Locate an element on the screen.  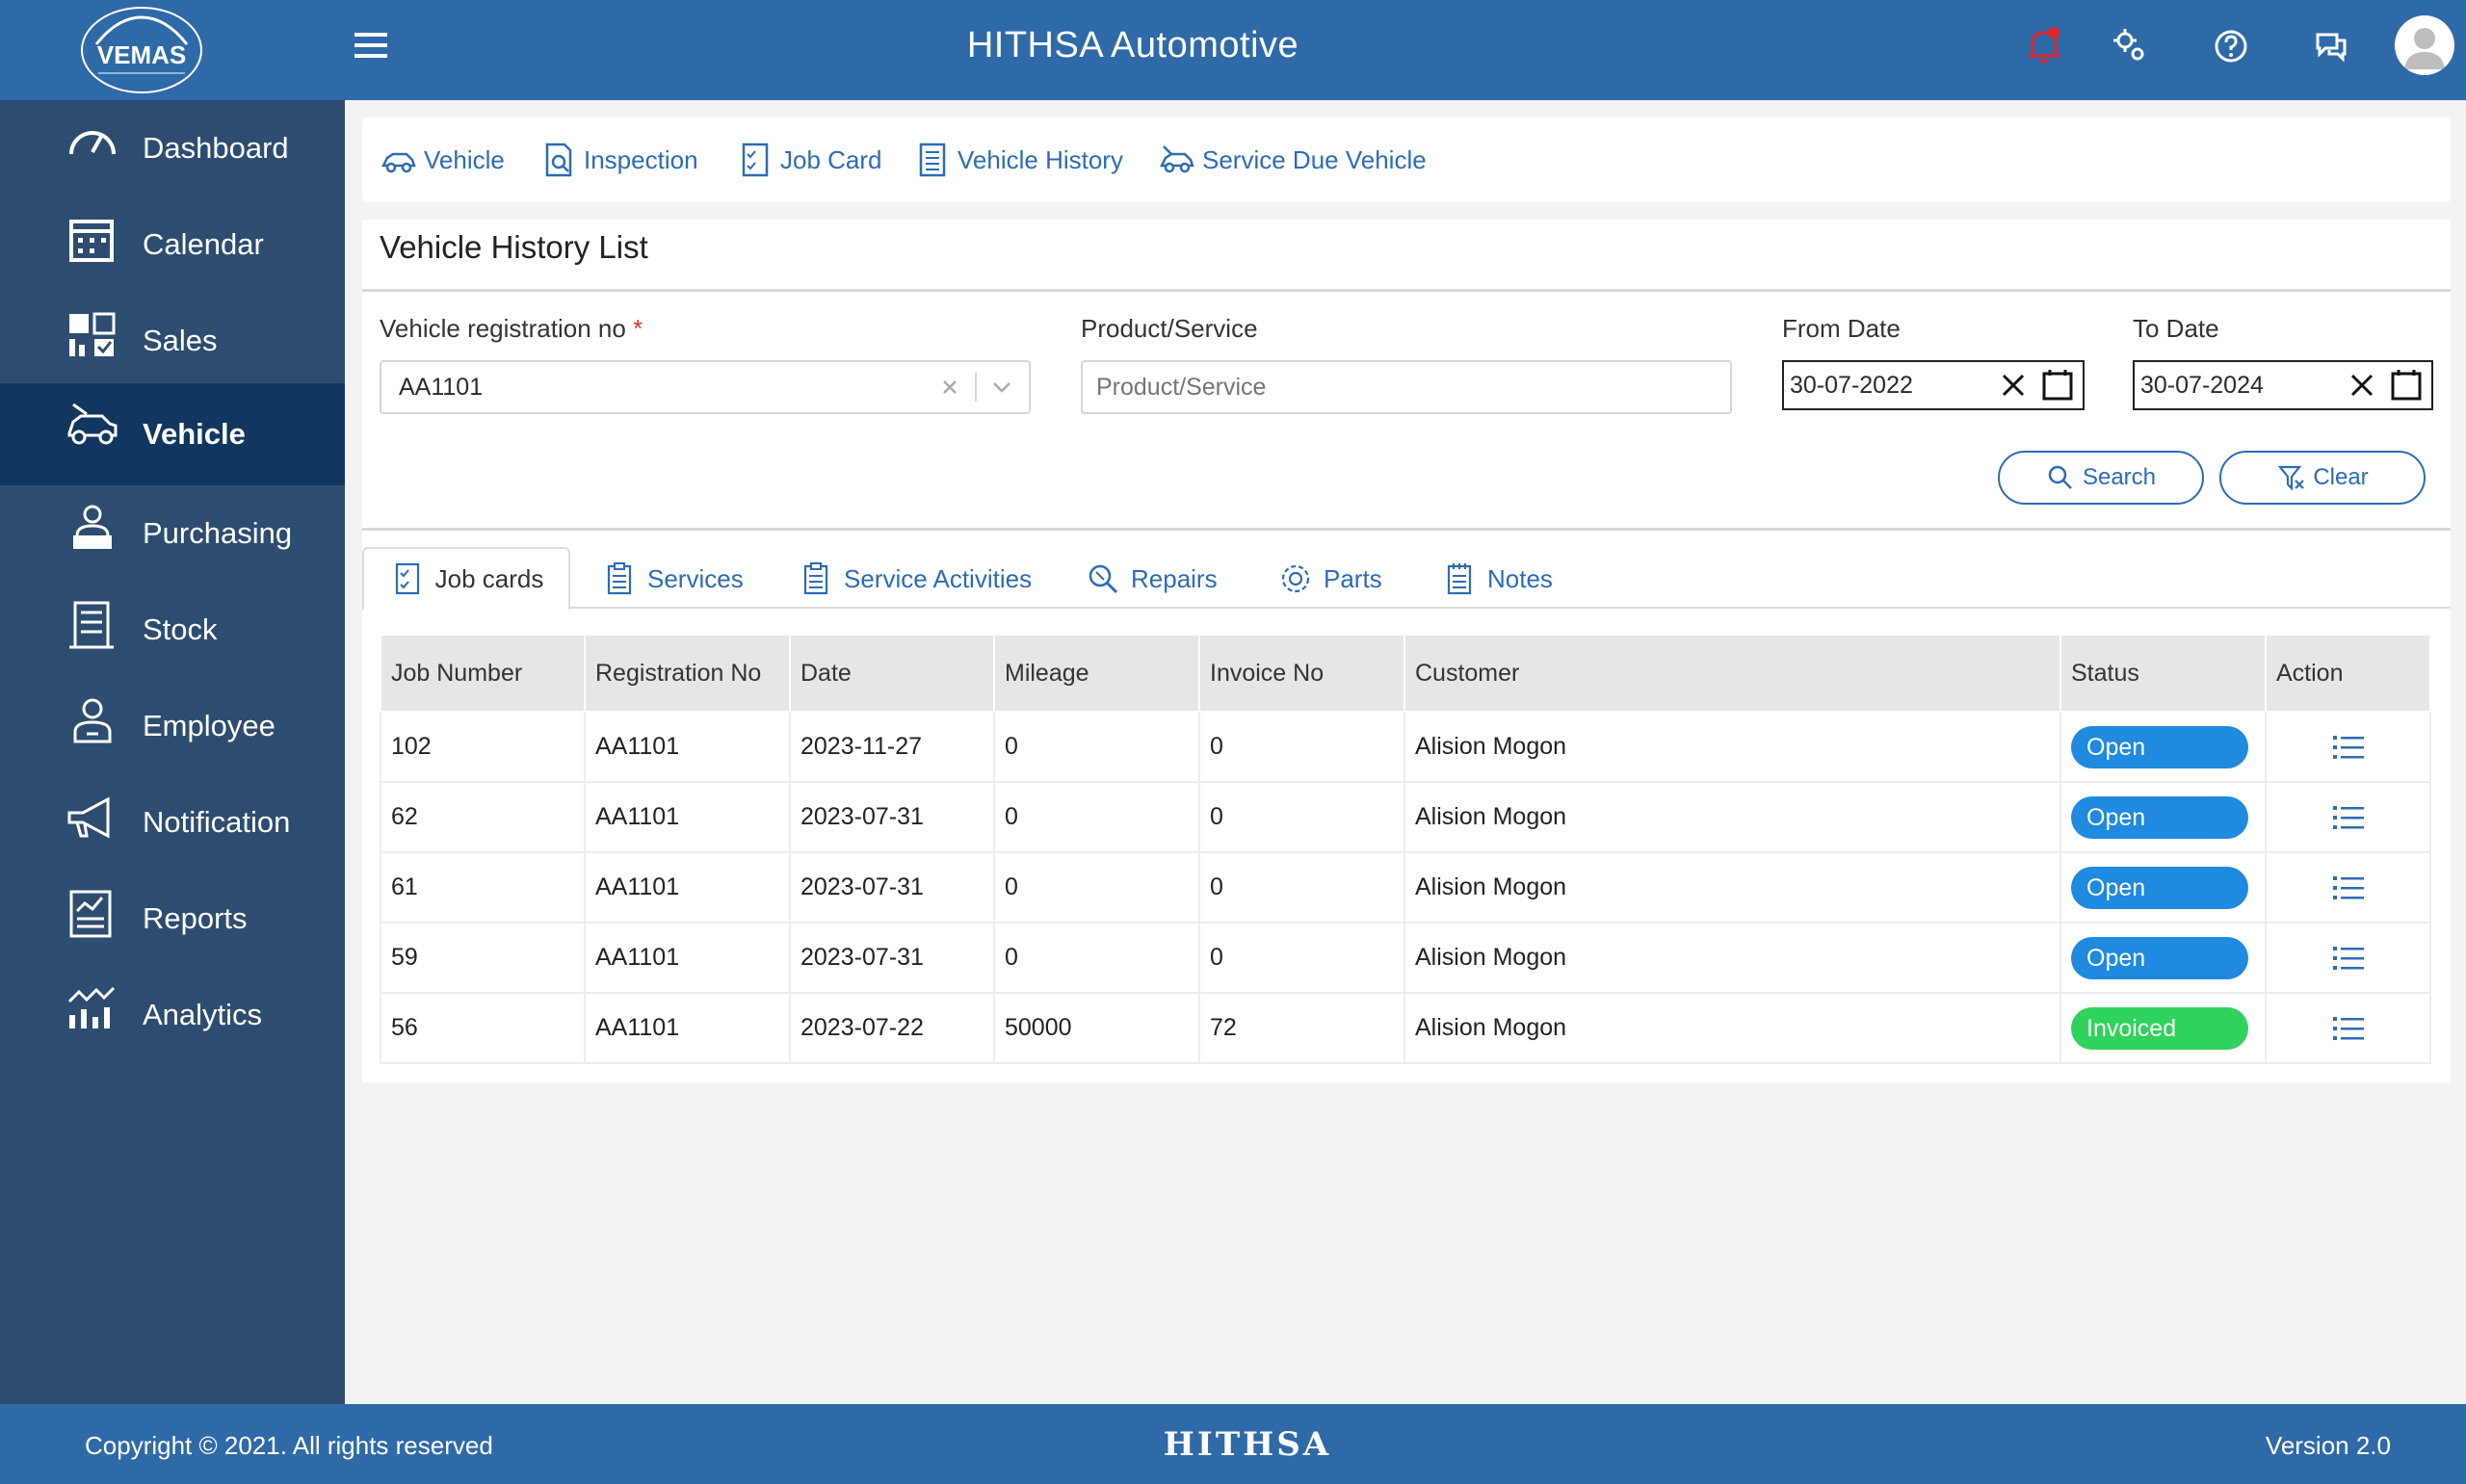
version-text: Version 2.0 is located at coordinates (2328, 1445).